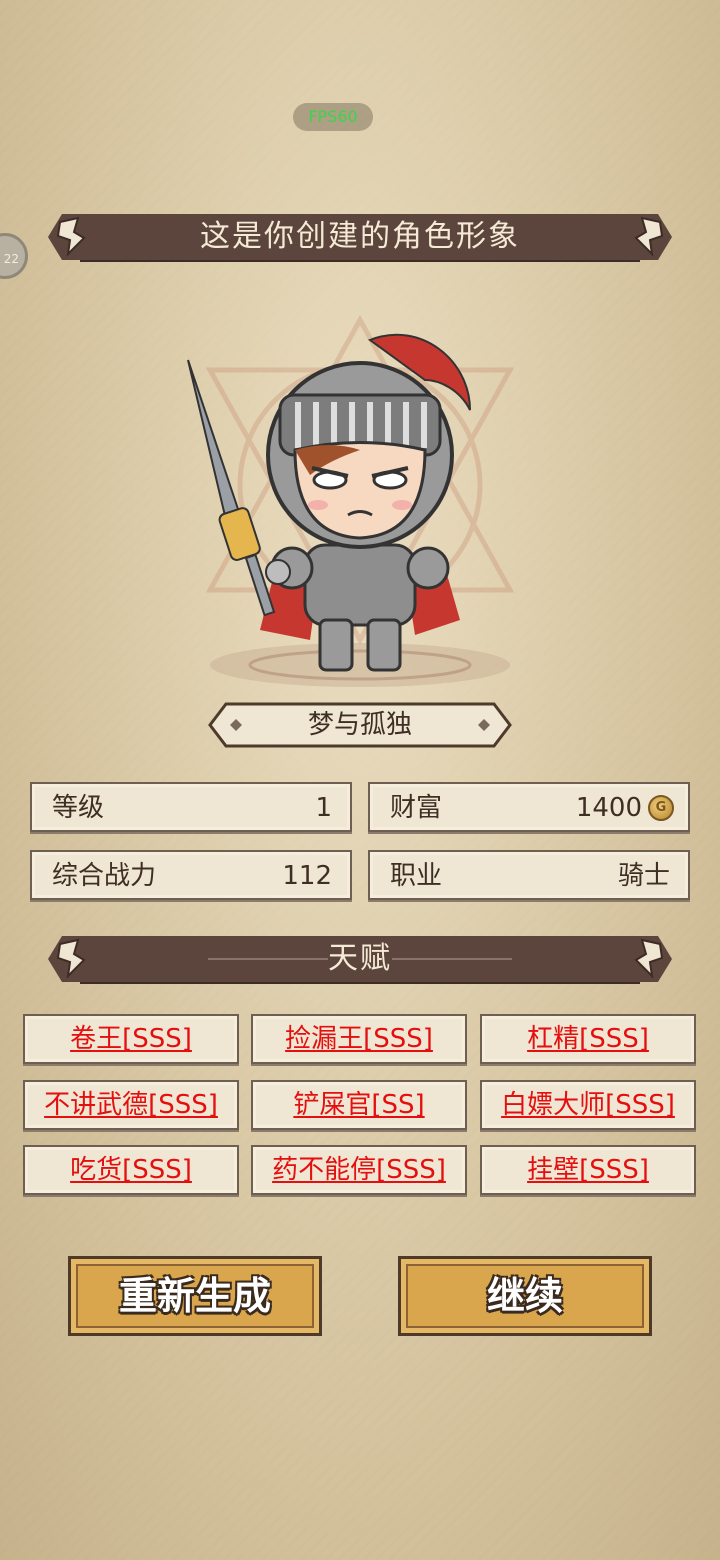  I want to click on talents-banner: 天赋, so click(360, 959).